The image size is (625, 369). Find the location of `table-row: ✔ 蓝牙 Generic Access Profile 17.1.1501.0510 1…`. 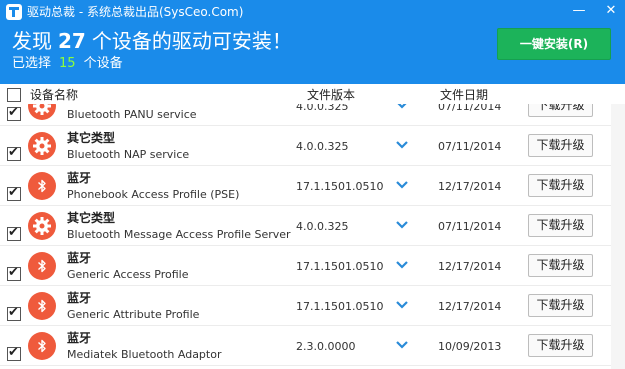

table-row: ✔ 蓝牙 Generic Access Profile 17.1.1501.0510 1… is located at coordinates (312, 266).